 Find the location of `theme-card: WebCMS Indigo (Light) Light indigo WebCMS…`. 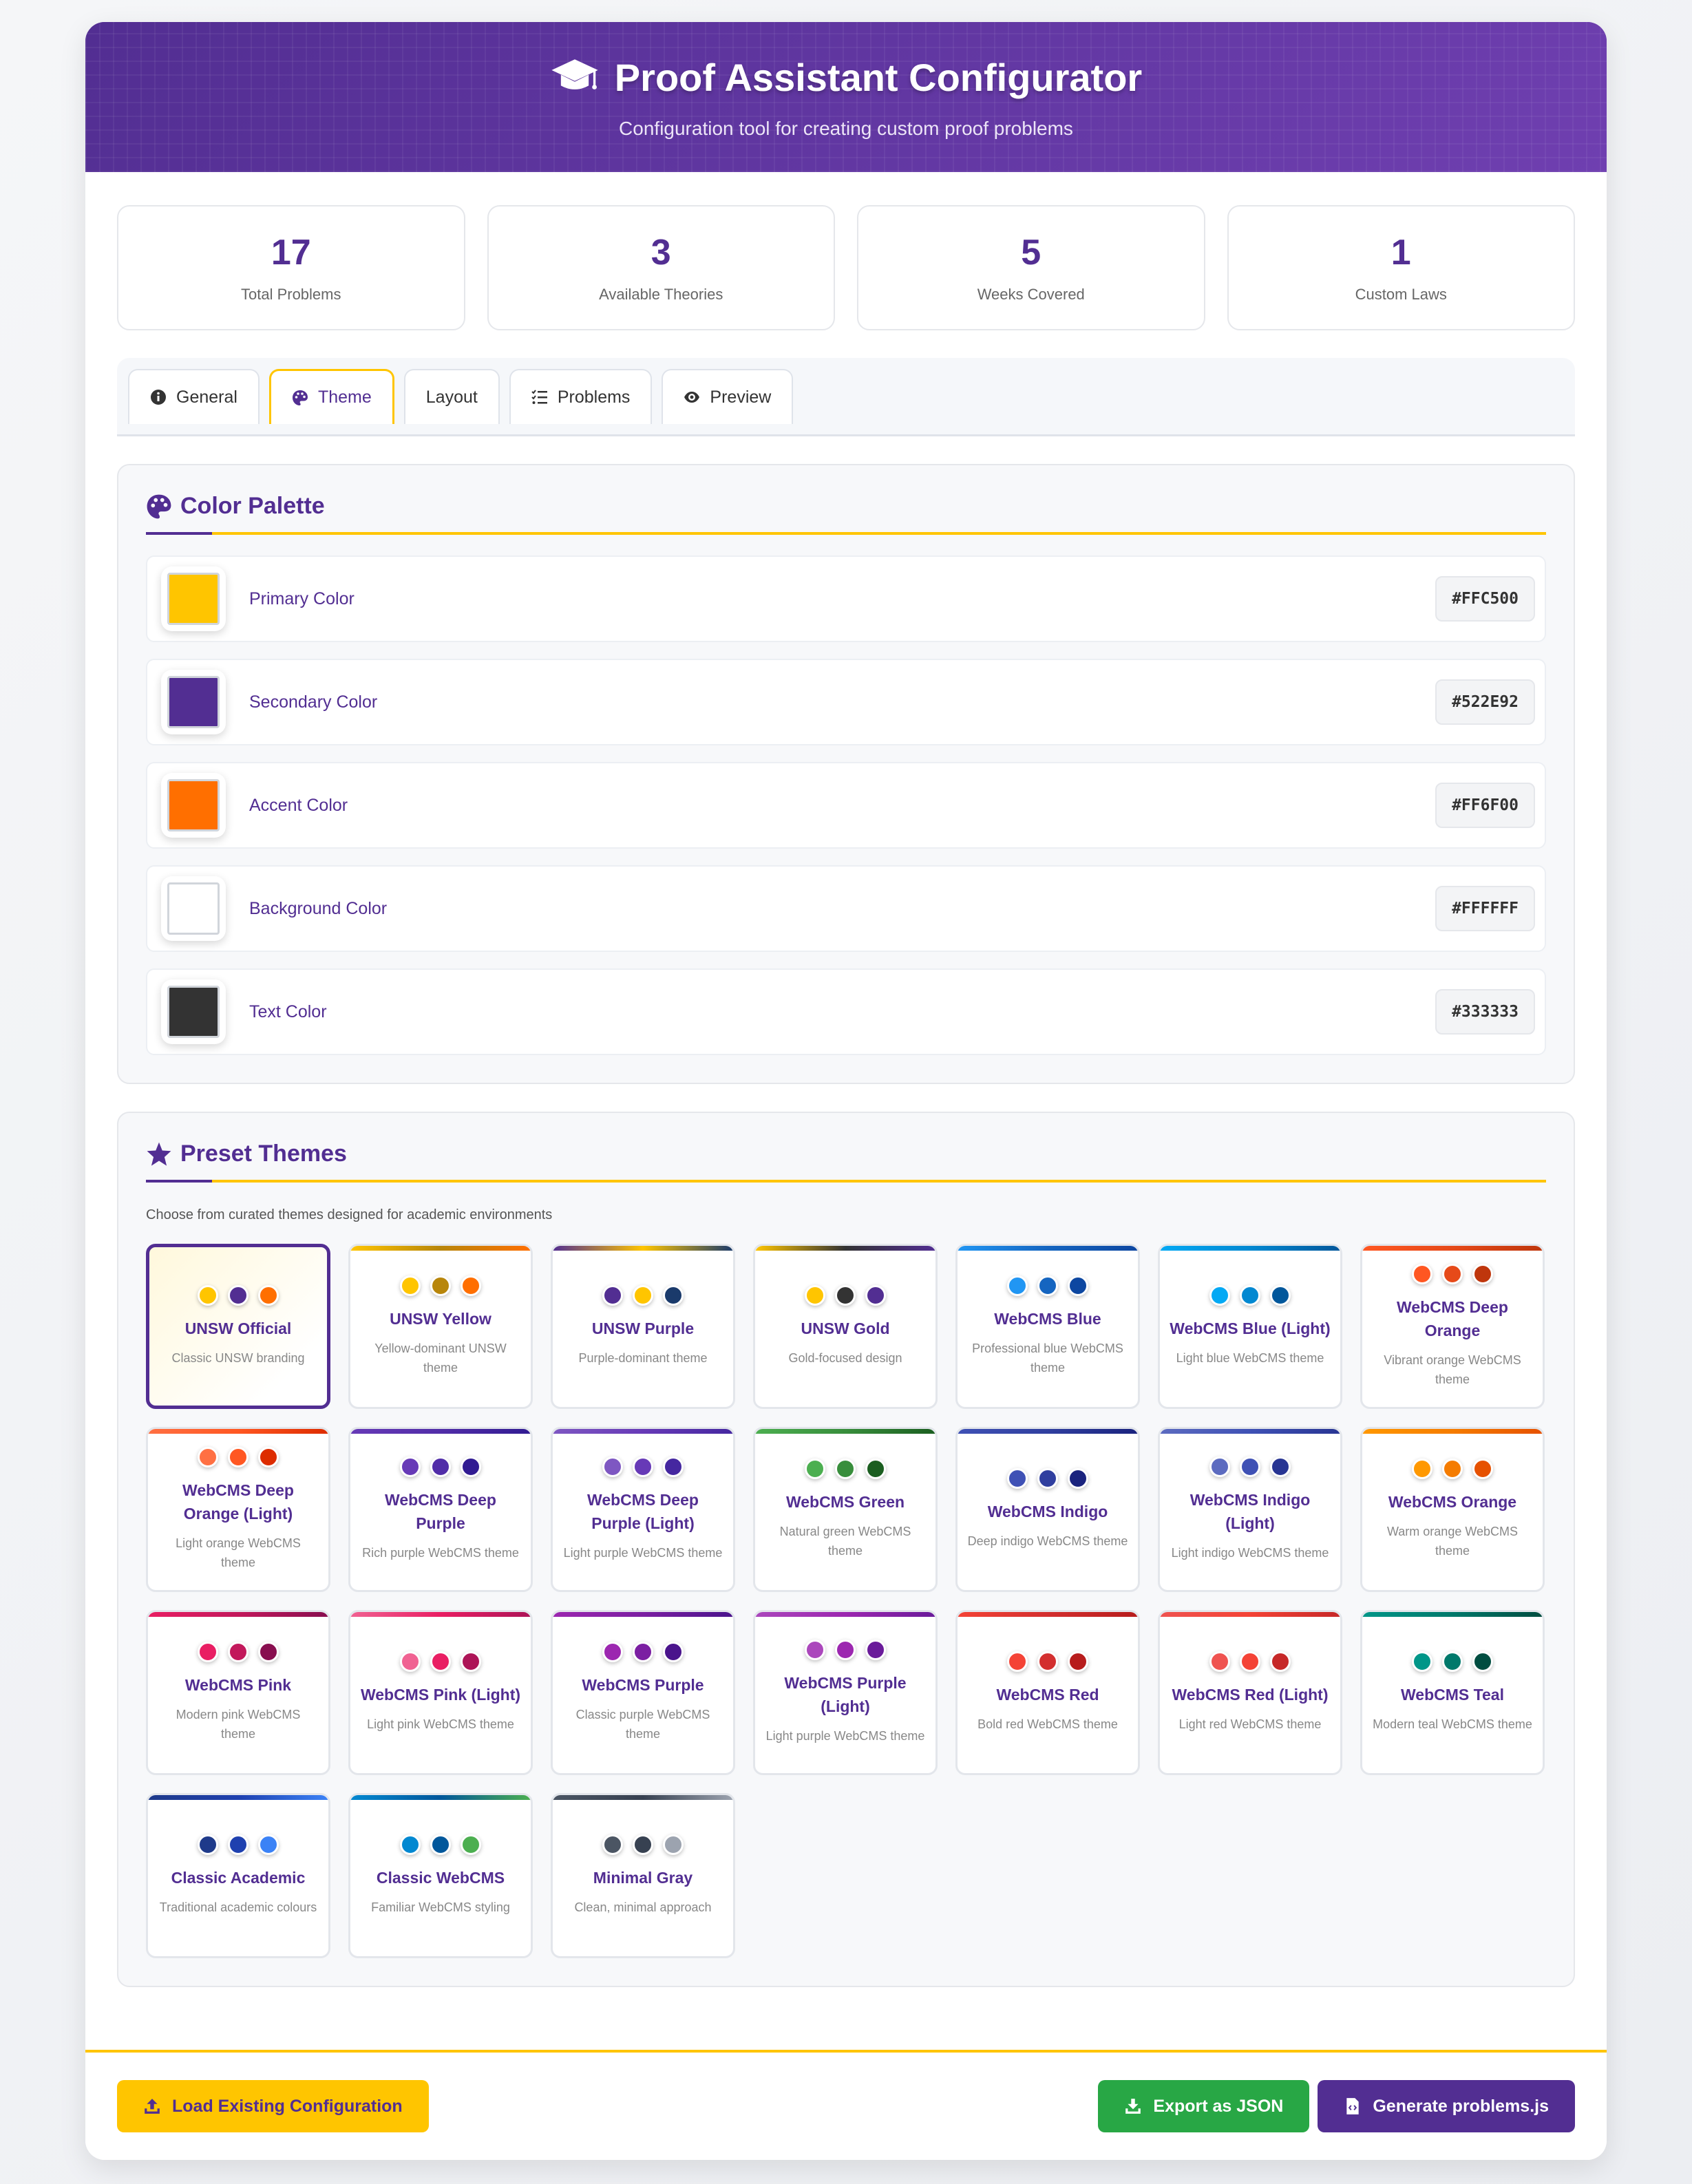

theme-card: WebCMS Indigo (Light) Light indigo WebCMS… is located at coordinates (1250, 1509).